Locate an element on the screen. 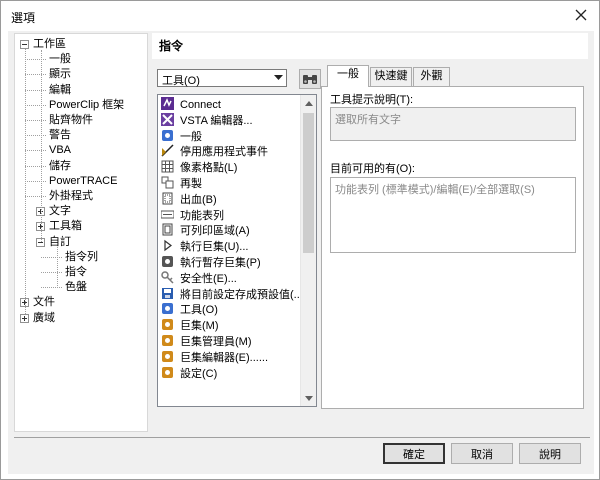 The image size is (600, 480). tree-item-label: 工作區 is located at coordinates (49, 44).